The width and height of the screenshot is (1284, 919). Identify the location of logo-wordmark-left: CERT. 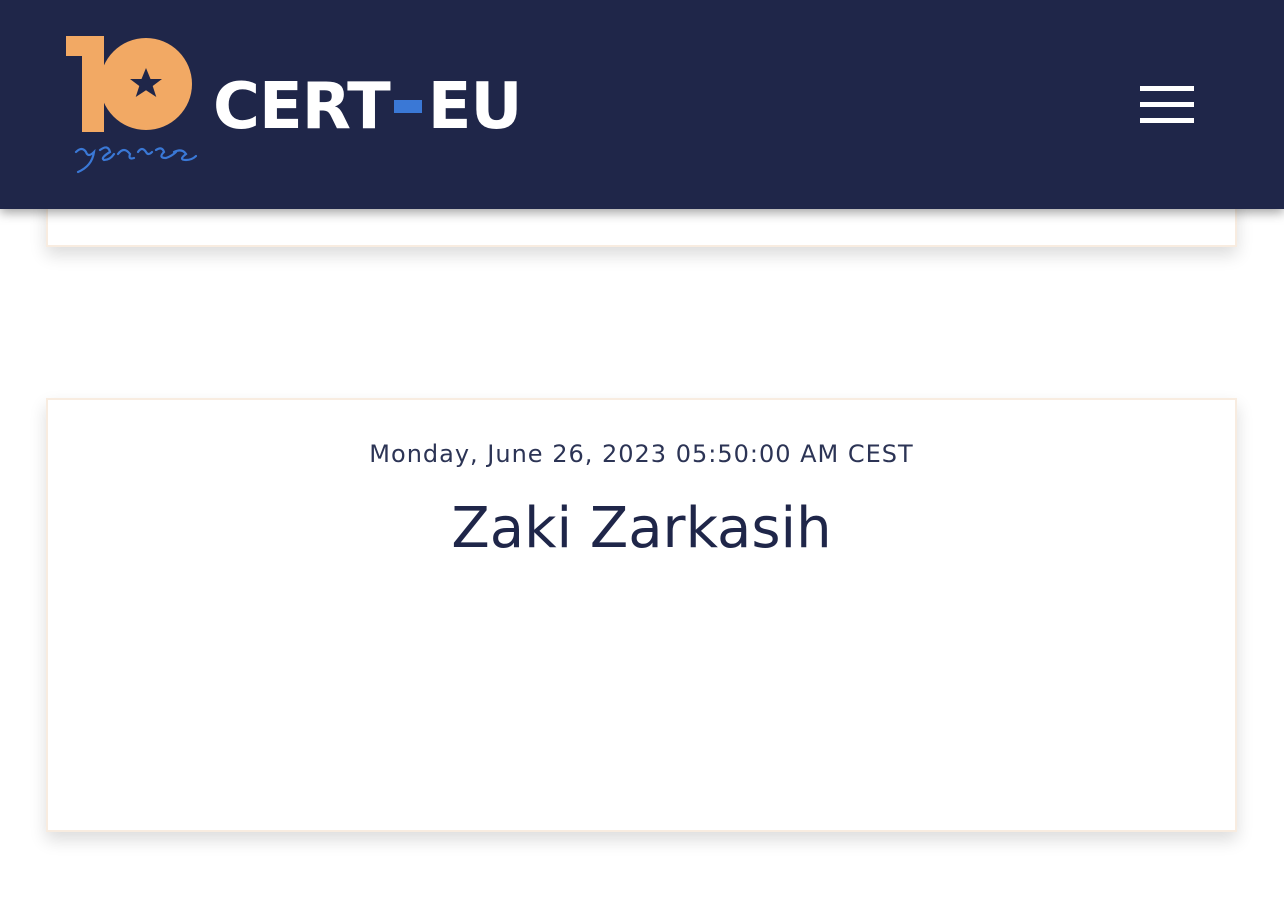
(302, 107).